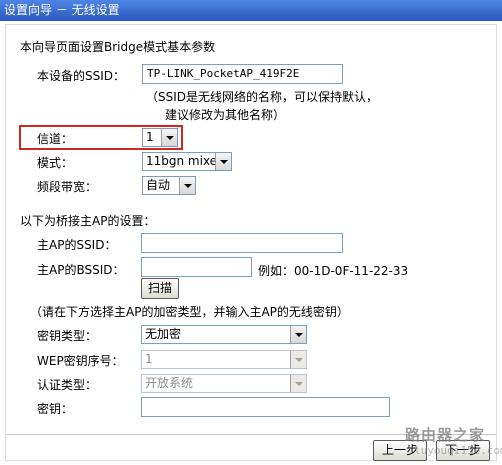 The image size is (502, 465). Describe the element at coordinates (224, 359) in the screenshot. I see `wep-index-select: 1` at that location.